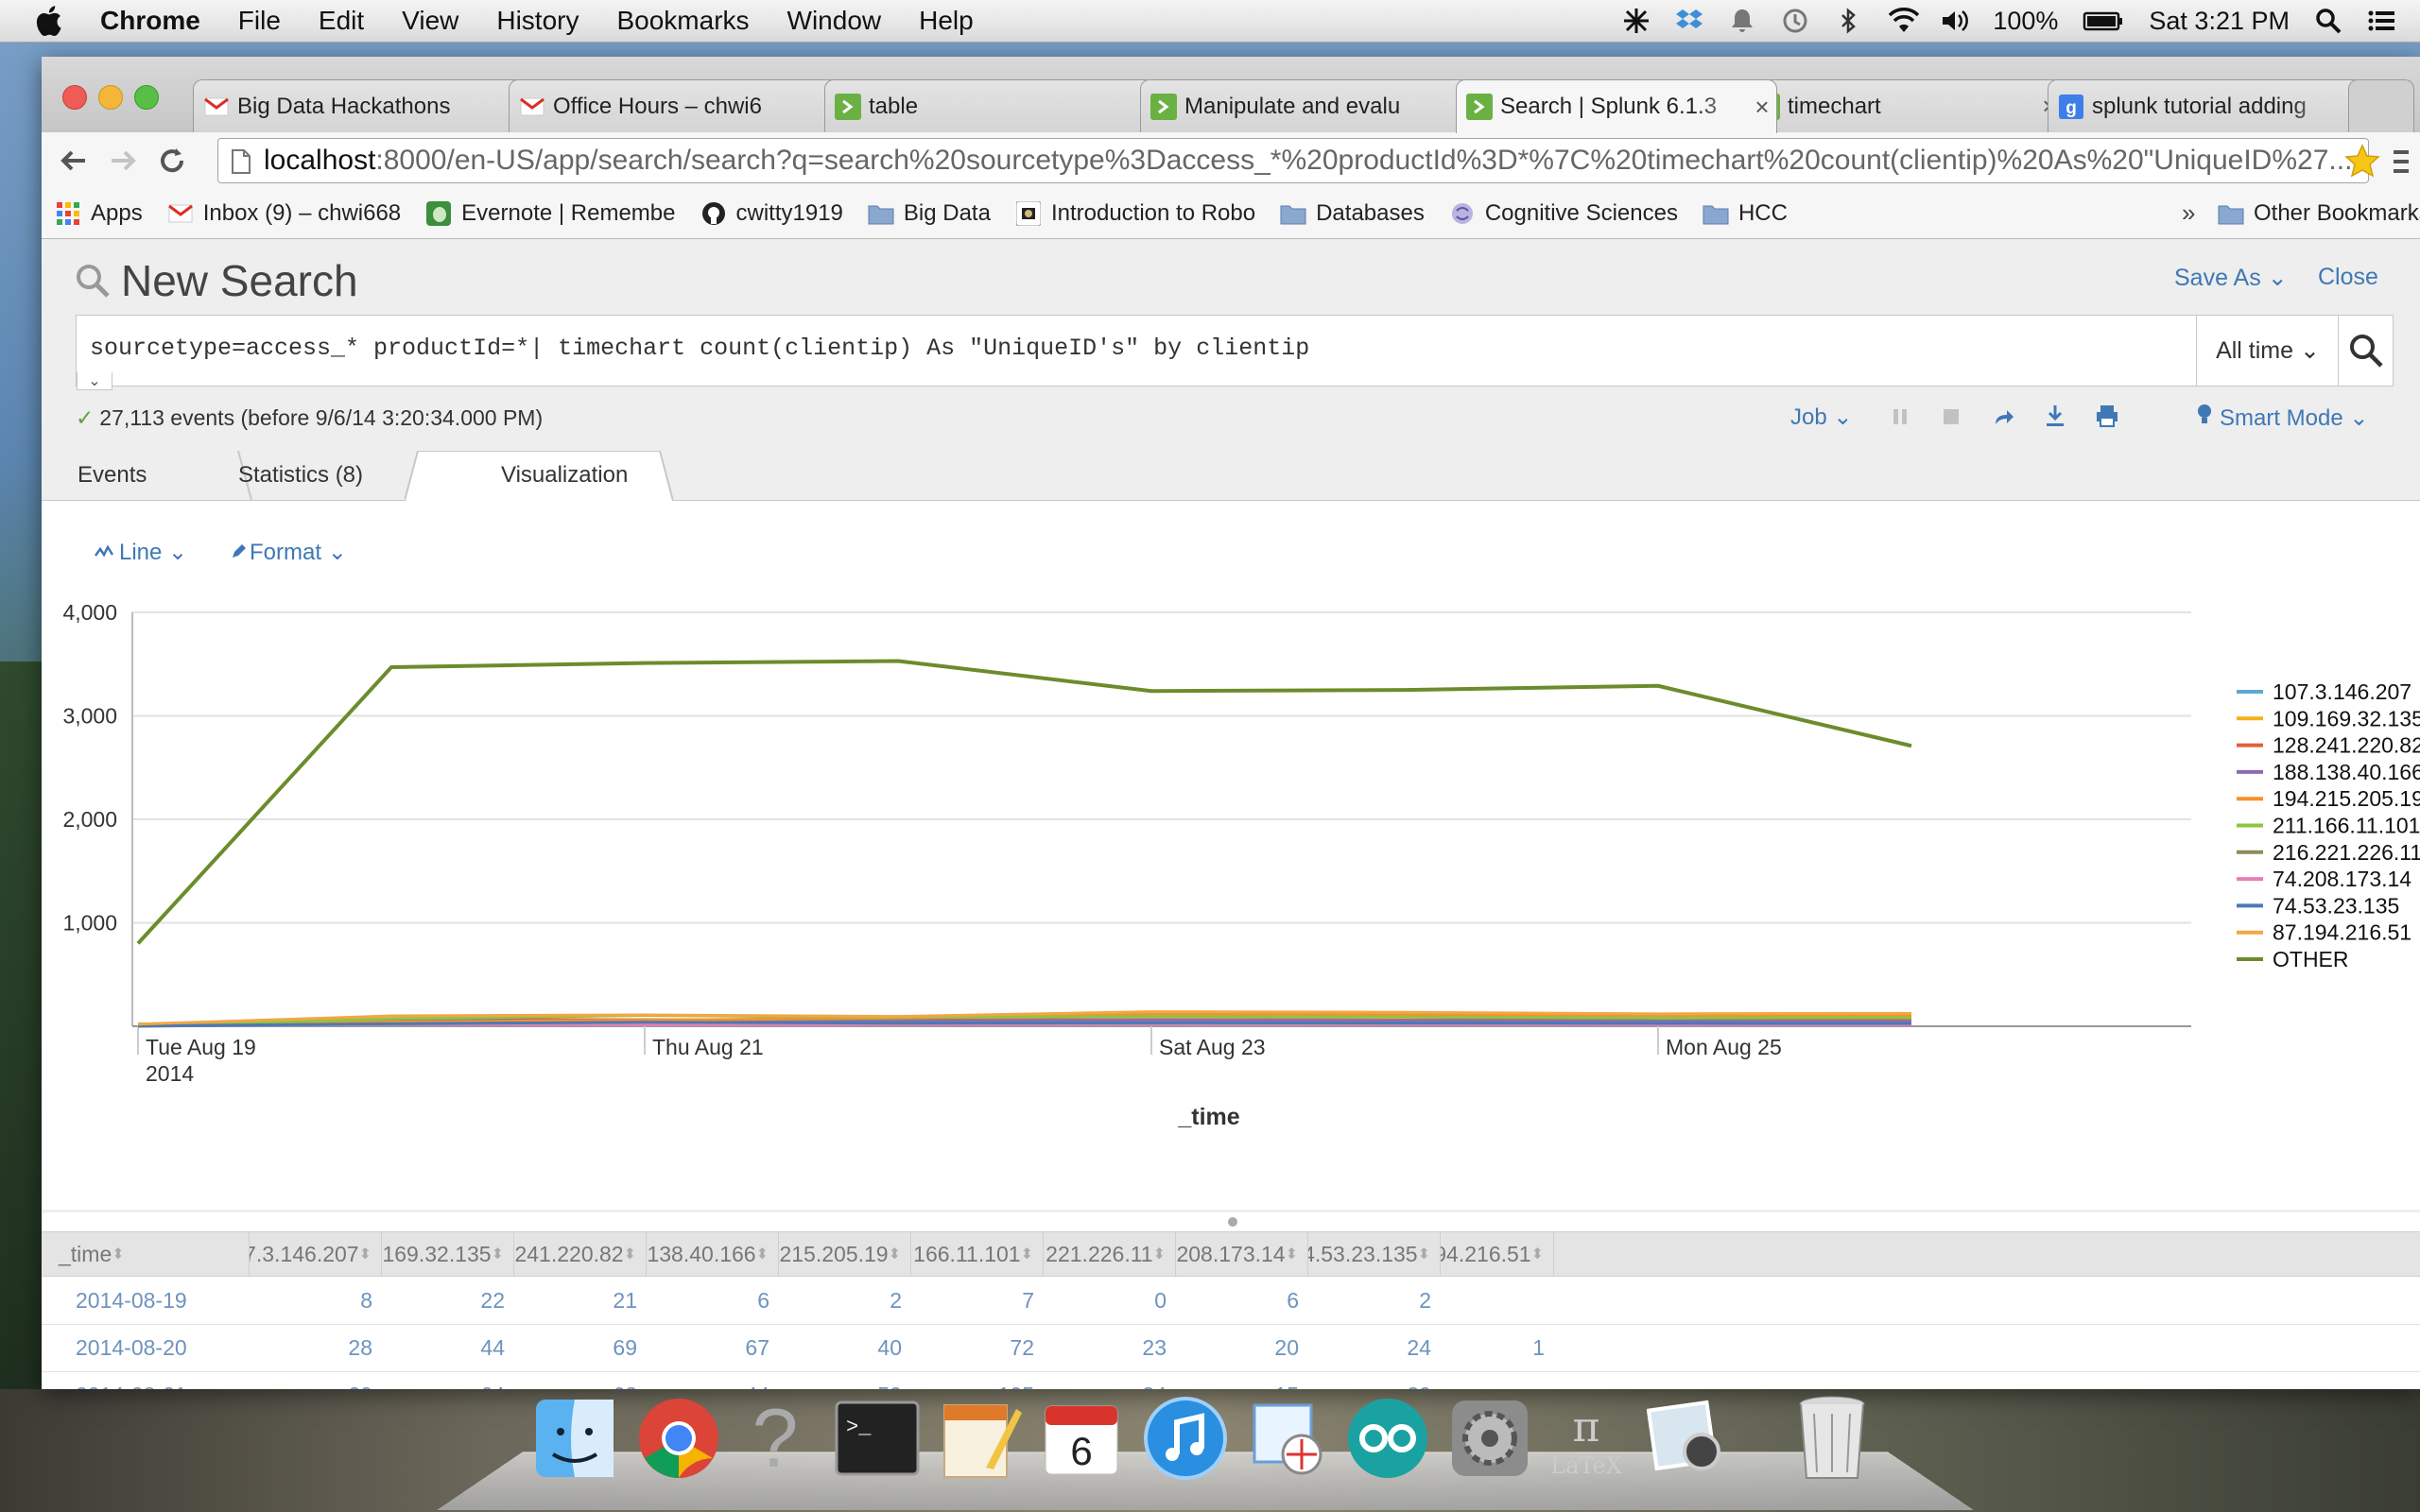 This screenshot has height=1512, width=2420. Describe the element at coordinates (1563, 213) in the screenshot. I see `bookmark-cognitive-sciences: Cognitive Sciences` at that location.